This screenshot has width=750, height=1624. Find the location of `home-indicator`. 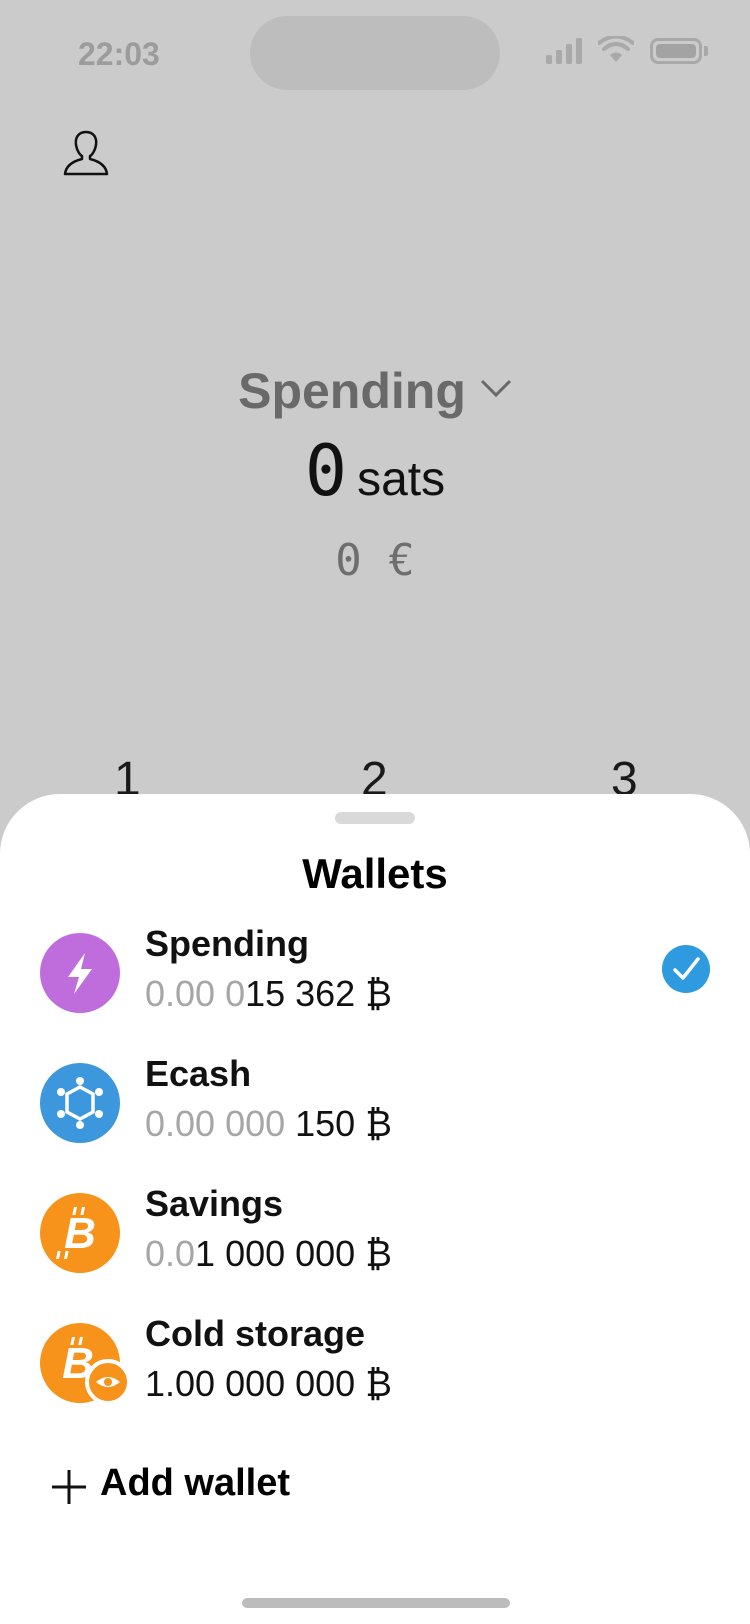

home-indicator is located at coordinates (376, 1603).